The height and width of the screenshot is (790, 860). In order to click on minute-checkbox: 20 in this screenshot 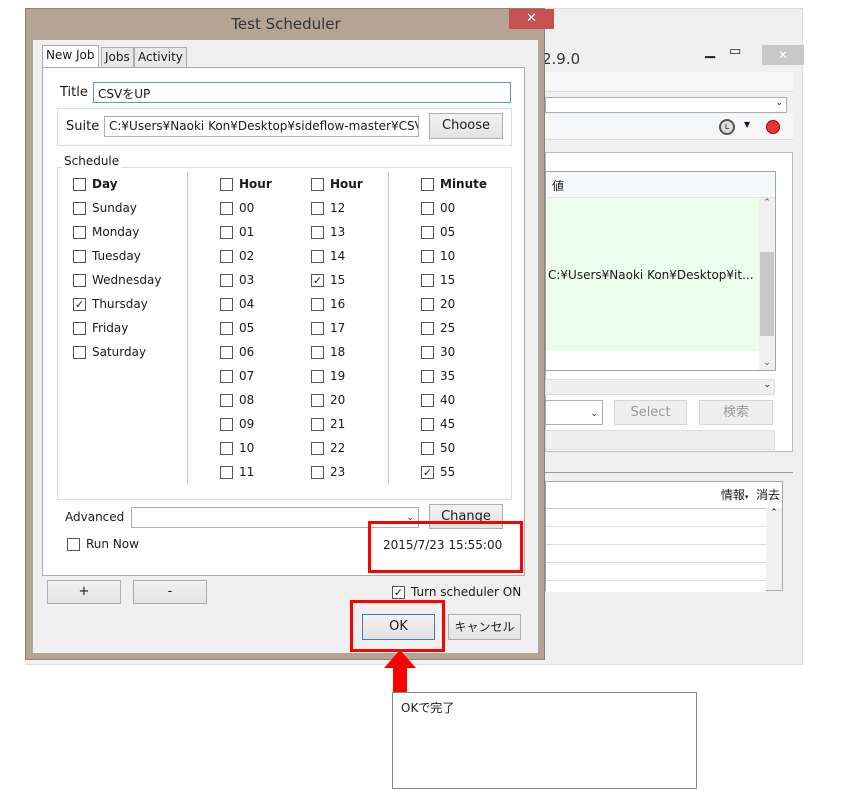, I will do `click(438, 304)`.